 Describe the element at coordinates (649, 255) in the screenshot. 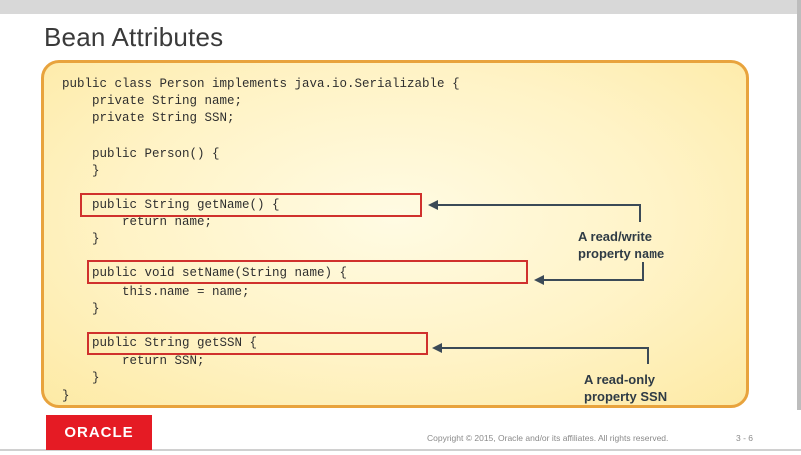

I see `annotation-prop-name: name` at that location.